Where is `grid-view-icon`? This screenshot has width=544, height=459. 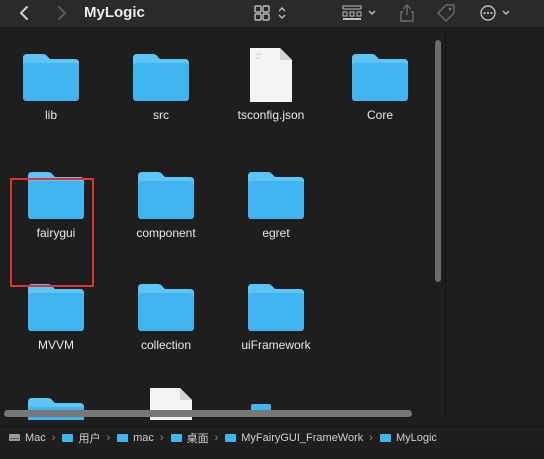
grid-view-icon is located at coordinates (270, 13).